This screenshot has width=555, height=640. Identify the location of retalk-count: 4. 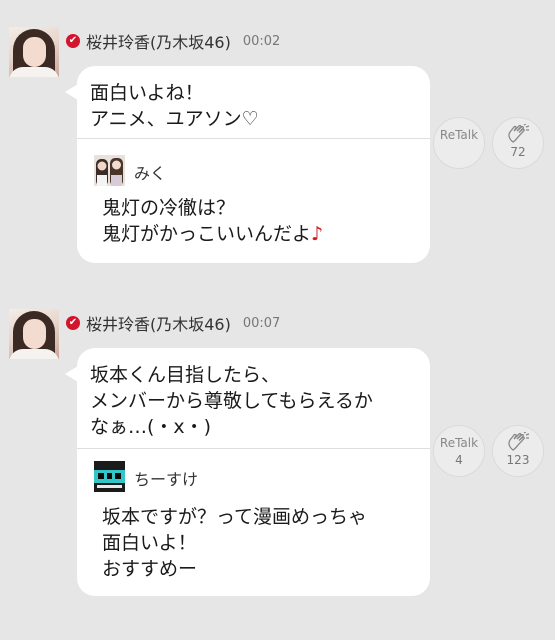
(459, 460).